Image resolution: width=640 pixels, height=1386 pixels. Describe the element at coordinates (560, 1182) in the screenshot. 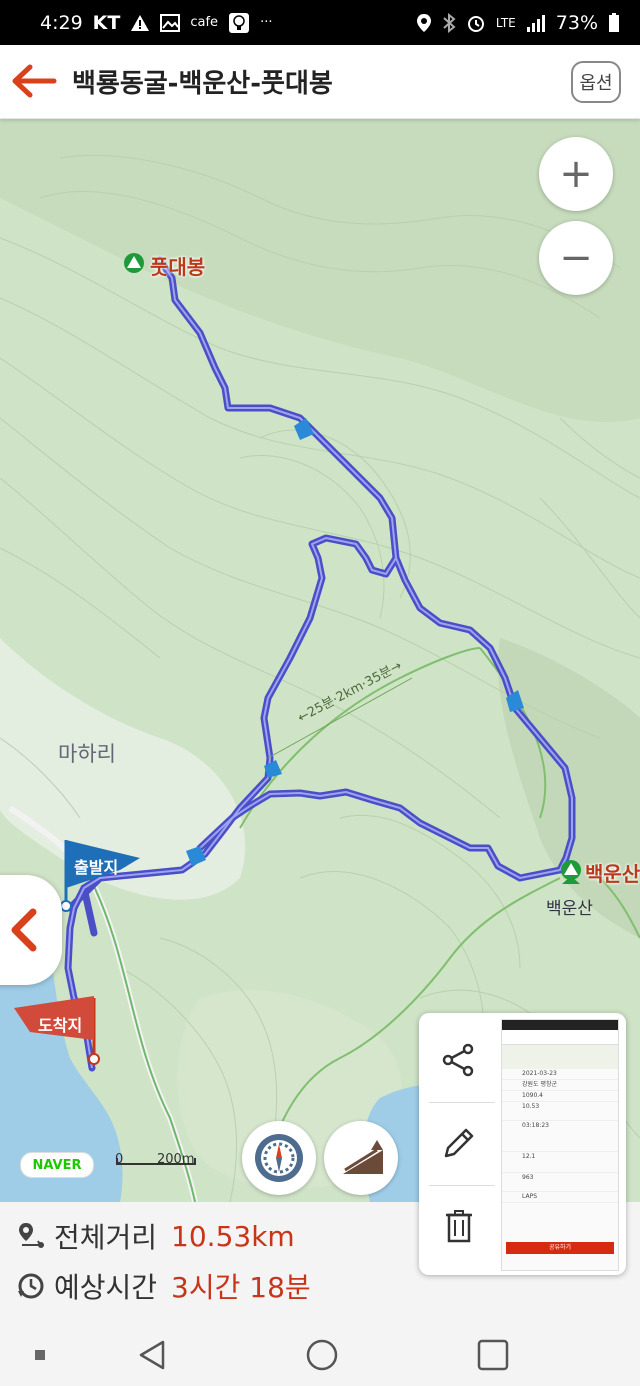

I see `preview-row: 963` at that location.